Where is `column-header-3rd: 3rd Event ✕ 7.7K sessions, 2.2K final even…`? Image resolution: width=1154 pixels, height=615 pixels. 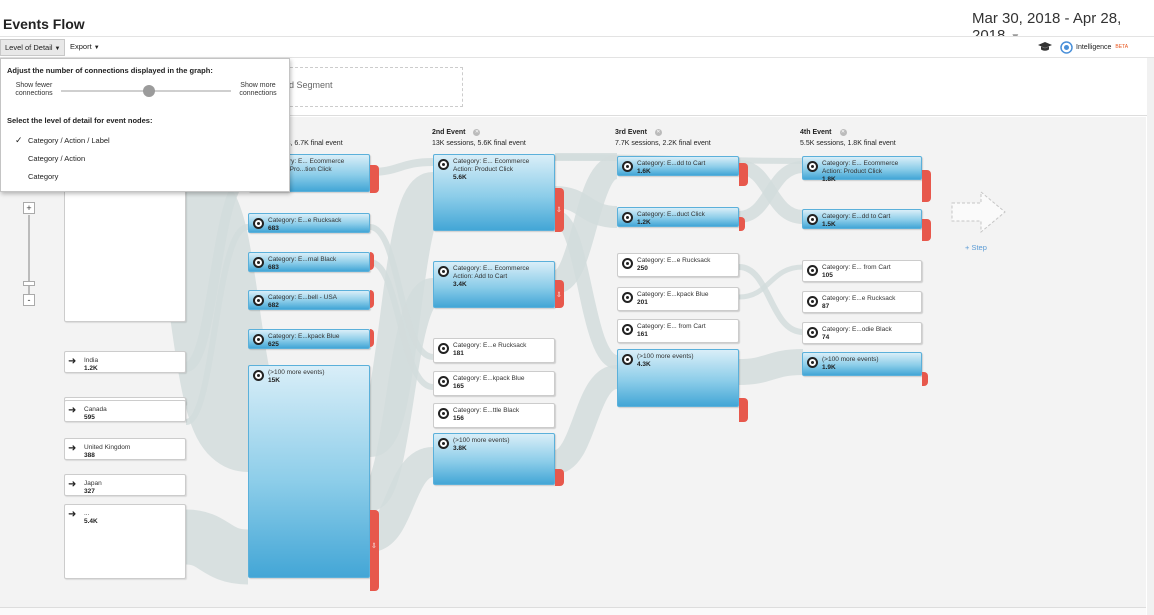
column-header-3rd: 3rd Event ✕ 7.7K sessions, 2.2K final even… is located at coordinates (663, 138).